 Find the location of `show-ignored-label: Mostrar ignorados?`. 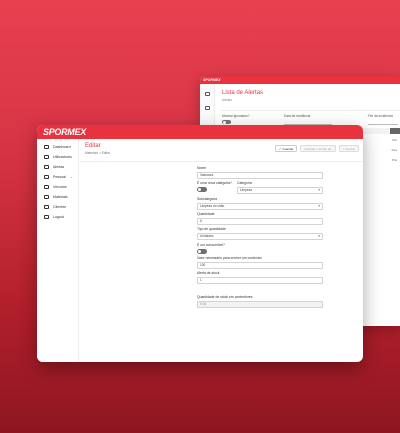

show-ignored-label: Mostrar ignorados? is located at coordinates (236, 116).